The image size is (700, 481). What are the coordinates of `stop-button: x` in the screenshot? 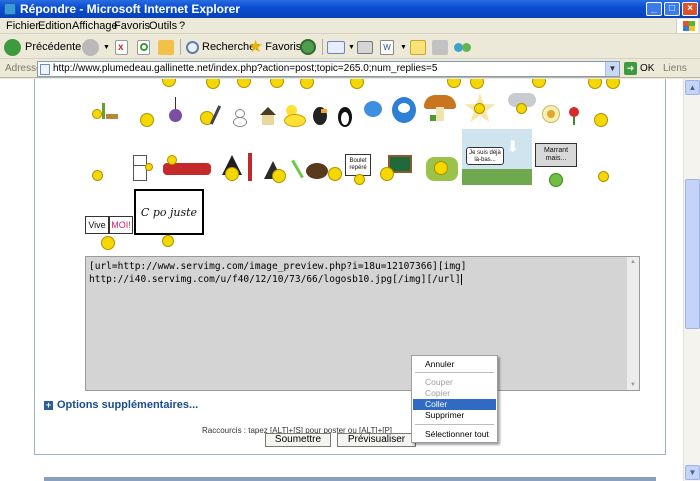 It's located at (121, 47).